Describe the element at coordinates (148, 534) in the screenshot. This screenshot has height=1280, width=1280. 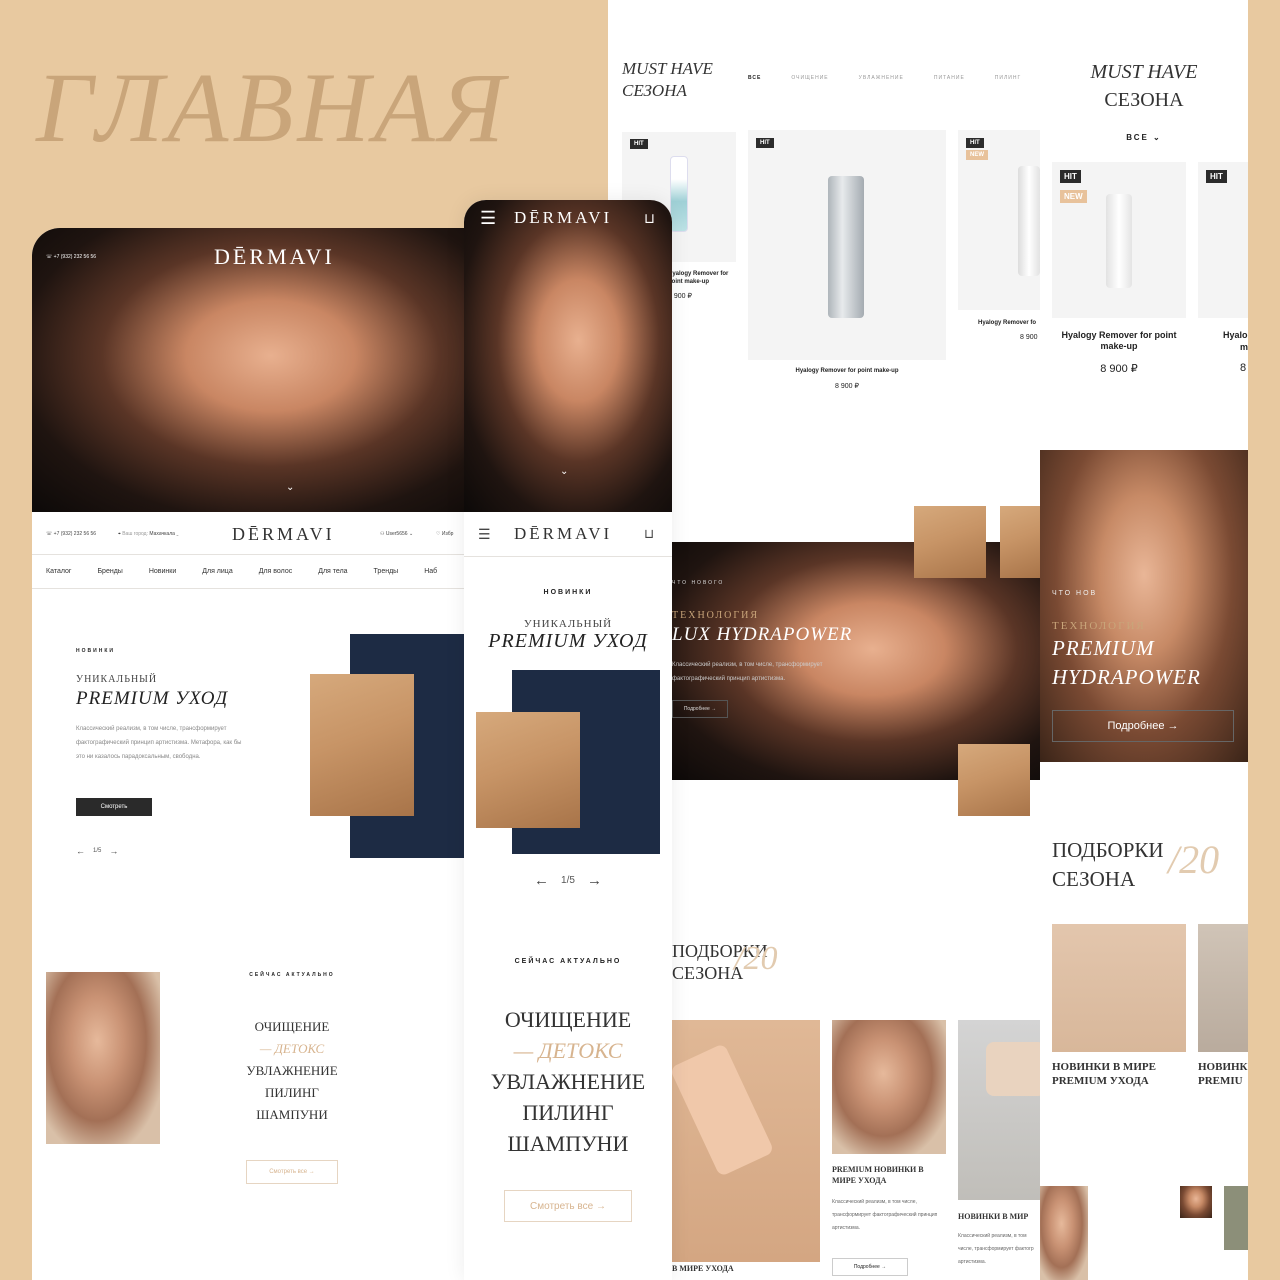
I see `city-selector: ⌖ Ваш город: Махачкала ⌄` at that location.